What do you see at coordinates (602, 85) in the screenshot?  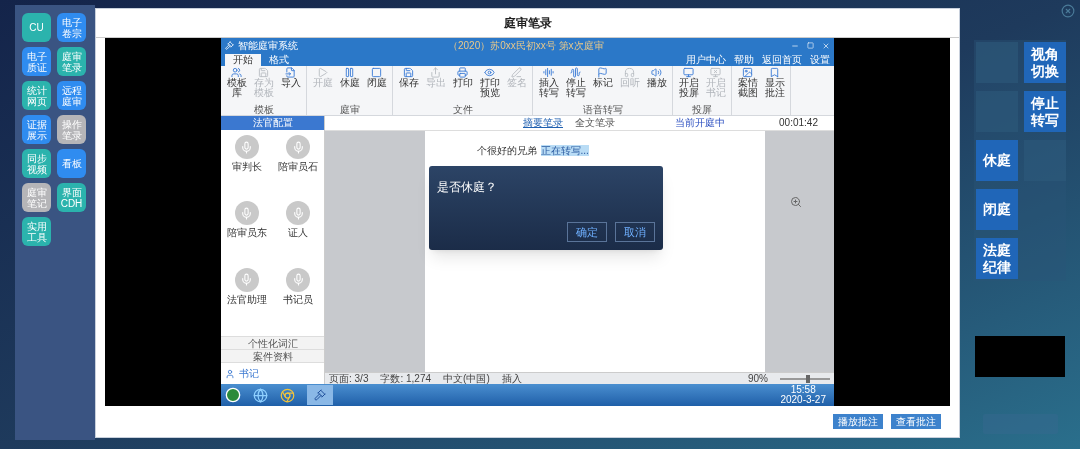 I see `ribbon-button: 标记` at bounding box center [602, 85].